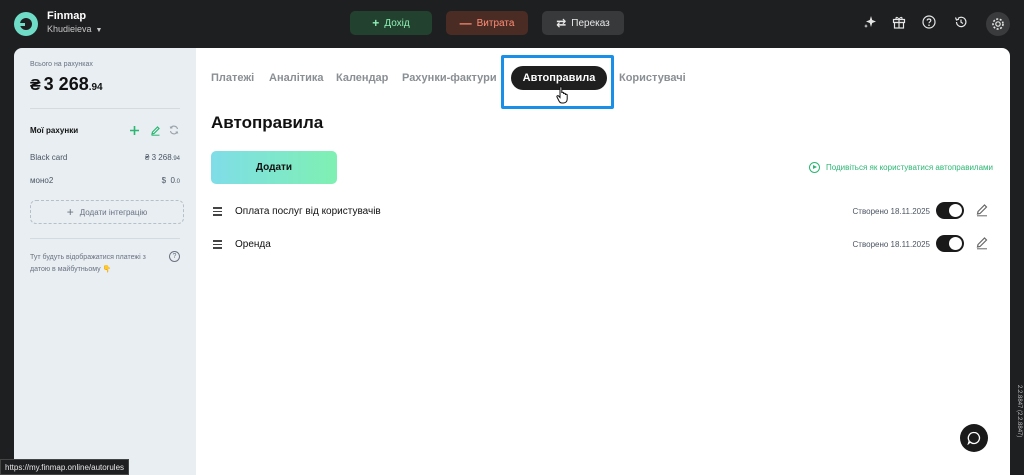 The image size is (1024, 475). What do you see at coordinates (495, 23) in the screenshot?
I see `add-expense-label: Витрата` at bounding box center [495, 23].